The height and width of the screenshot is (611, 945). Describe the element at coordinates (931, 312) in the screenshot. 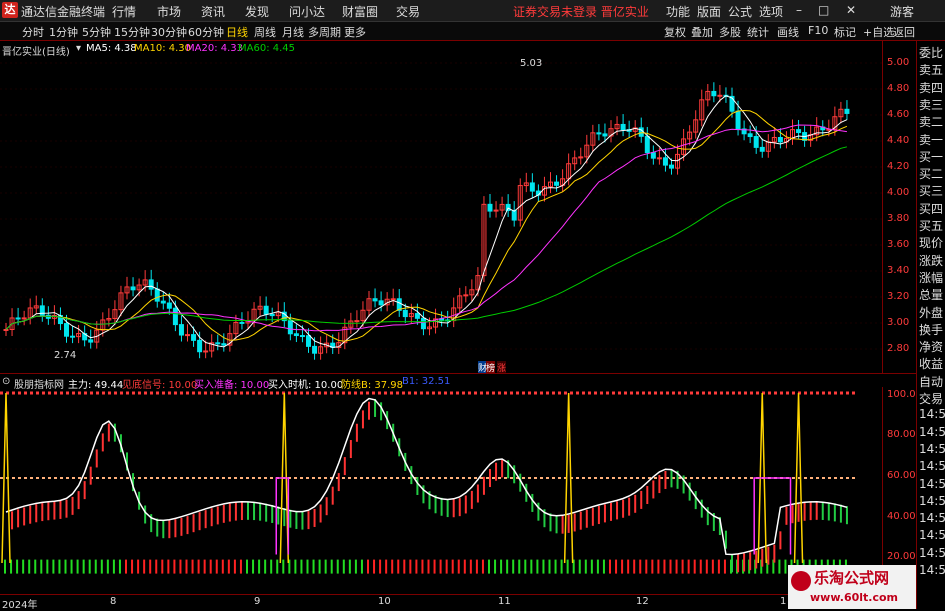

I see `side-panel-item: 外盘` at that location.